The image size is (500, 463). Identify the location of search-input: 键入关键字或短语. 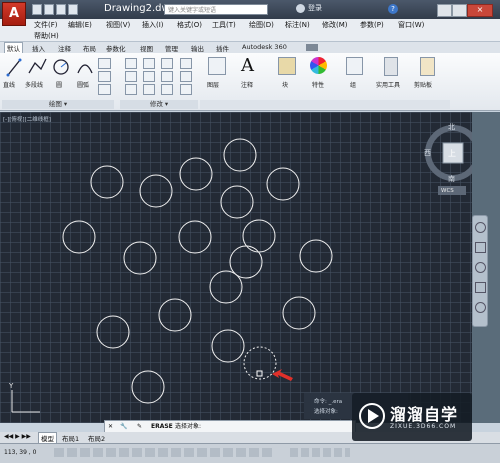
(216, 9).